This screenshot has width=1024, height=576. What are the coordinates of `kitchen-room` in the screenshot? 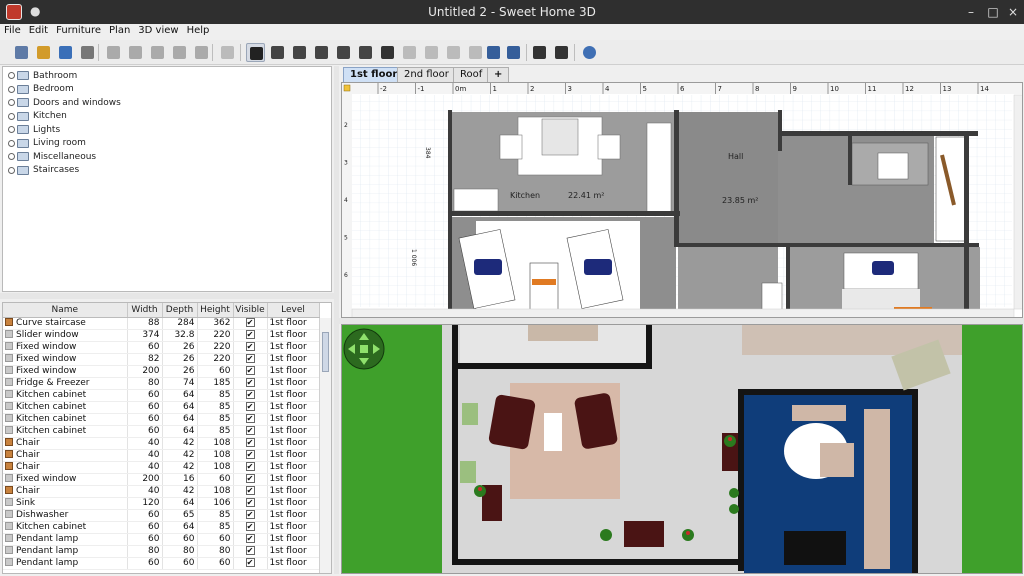 It's located at (563, 163).